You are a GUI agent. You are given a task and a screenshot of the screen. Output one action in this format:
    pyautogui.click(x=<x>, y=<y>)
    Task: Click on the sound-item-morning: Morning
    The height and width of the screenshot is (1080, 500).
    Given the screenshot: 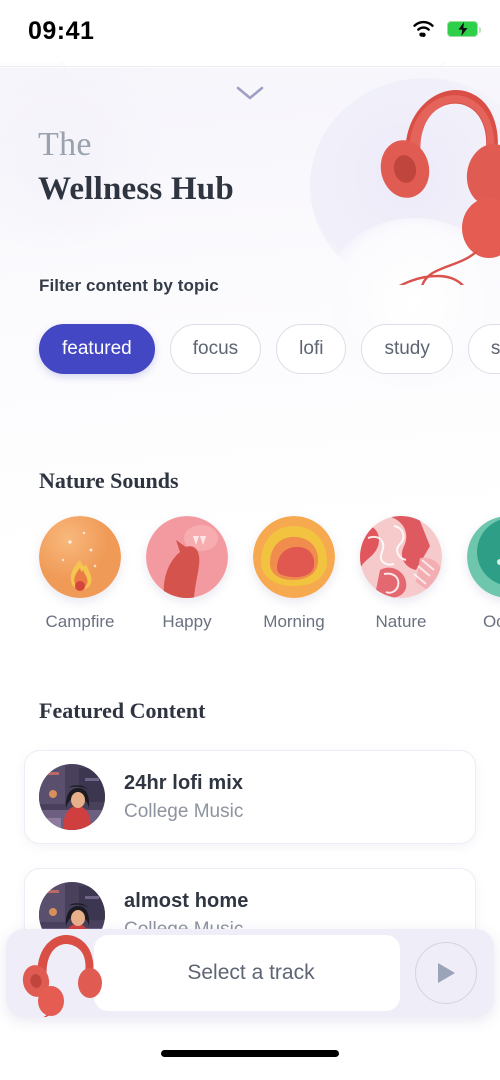 What is the action you would take?
    pyautogui.click(x=294, y=591)
    